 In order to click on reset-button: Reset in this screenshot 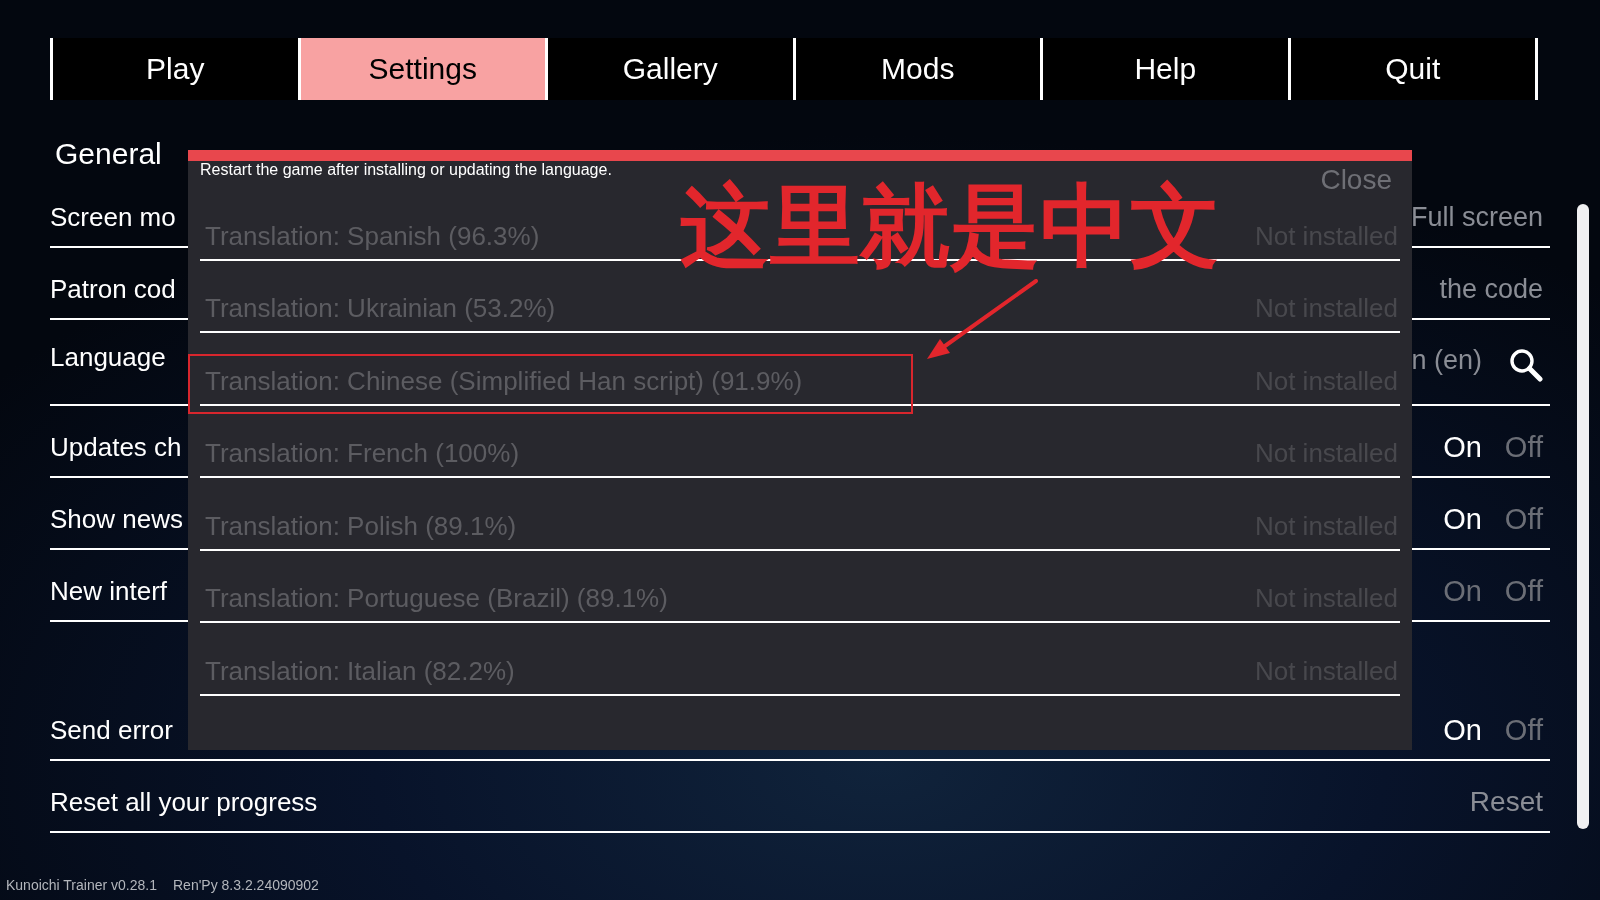, I will do `click(1506, 802)`.